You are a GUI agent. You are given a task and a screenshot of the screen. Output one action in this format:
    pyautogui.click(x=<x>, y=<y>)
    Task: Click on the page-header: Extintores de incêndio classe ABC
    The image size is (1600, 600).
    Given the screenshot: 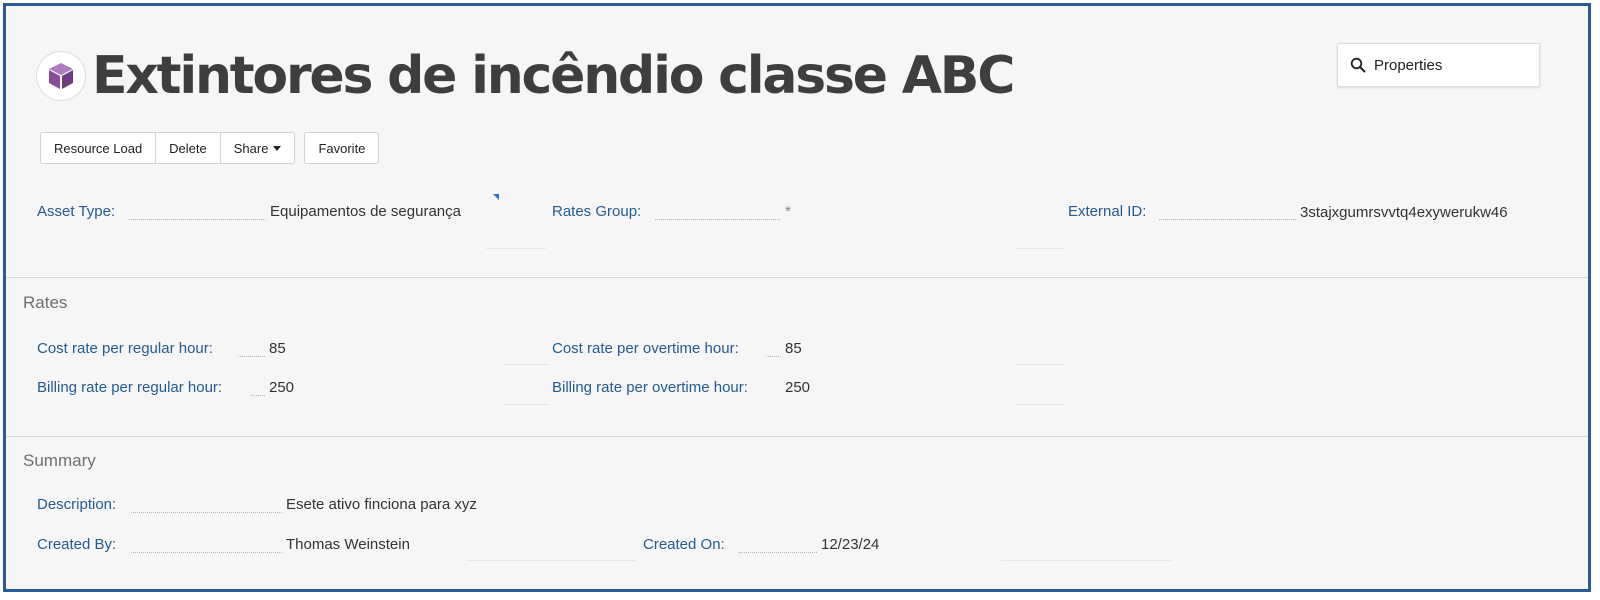 What is the action you would take?
    pyautogui.click(x=525, y=76)
    